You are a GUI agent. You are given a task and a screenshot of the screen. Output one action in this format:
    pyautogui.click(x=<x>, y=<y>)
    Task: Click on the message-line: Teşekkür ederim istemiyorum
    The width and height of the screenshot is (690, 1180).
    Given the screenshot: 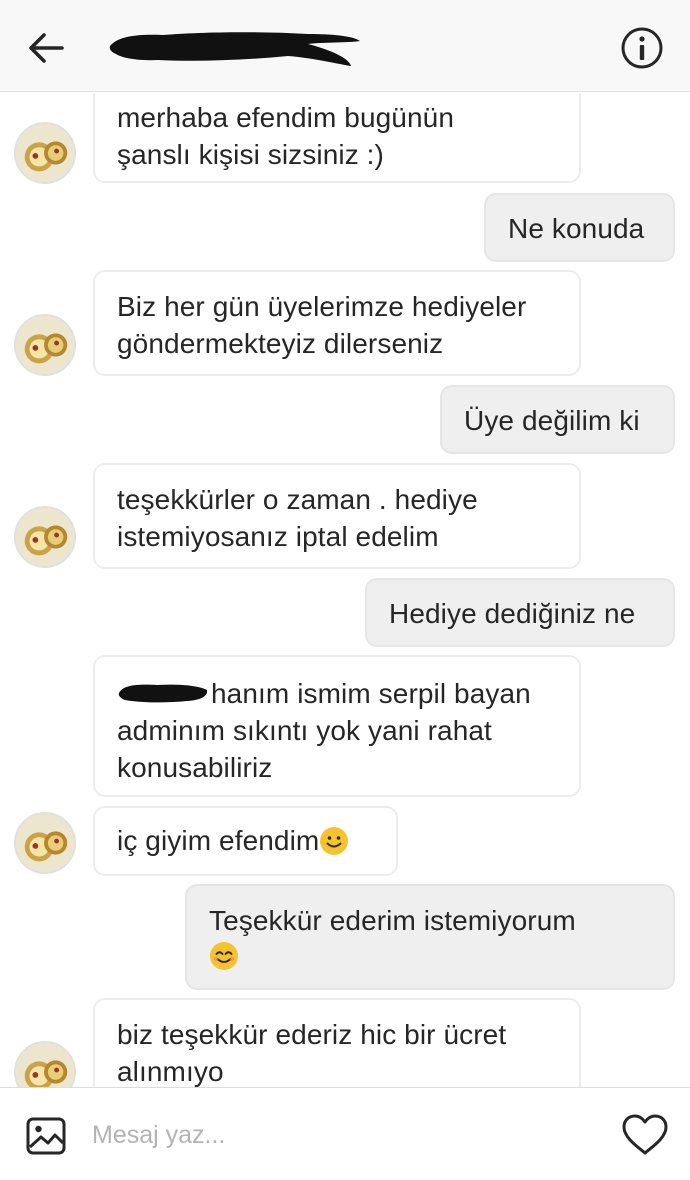 What is the action you would take?
    pyautogui.click(x=392, y=920)
    